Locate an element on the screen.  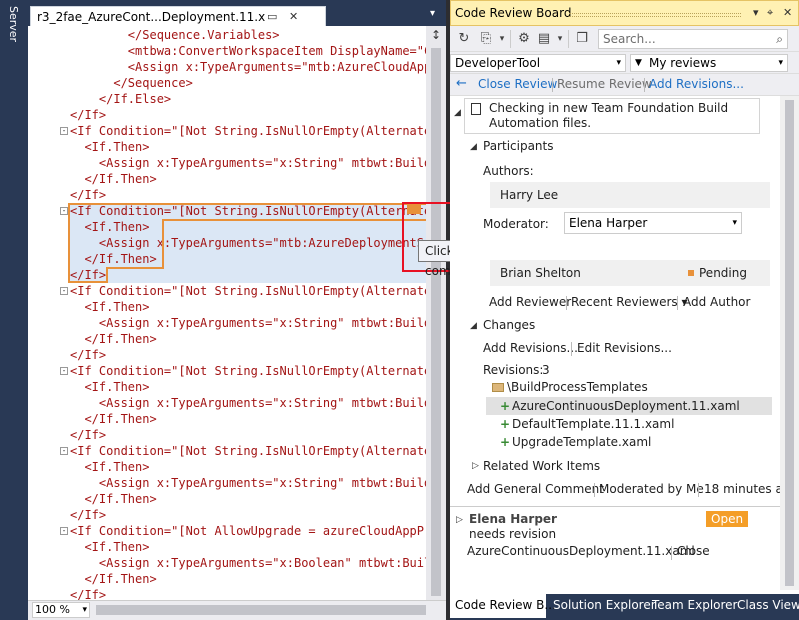
folder-name: \BuildProcessTemplates is located at coordinates (577, 387).